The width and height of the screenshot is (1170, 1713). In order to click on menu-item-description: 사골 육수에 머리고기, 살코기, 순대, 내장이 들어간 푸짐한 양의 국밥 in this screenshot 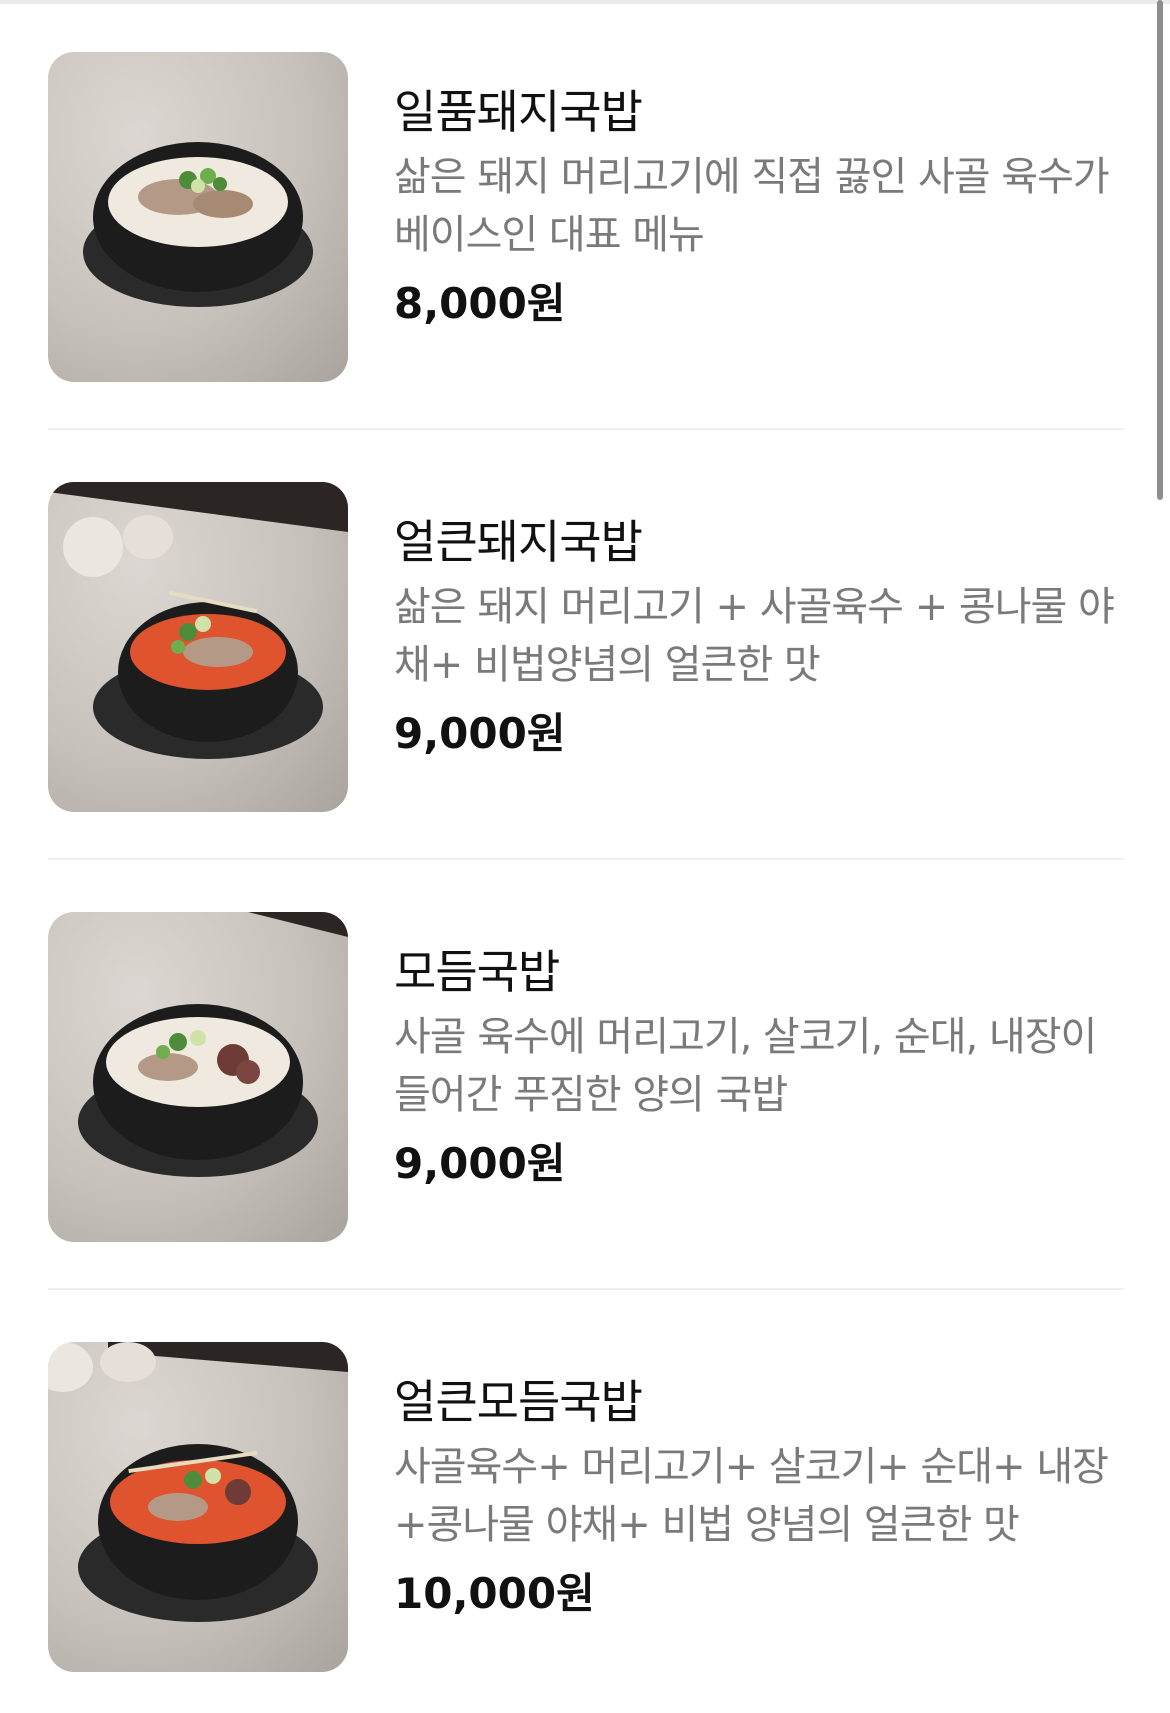, I will do `click(745, 1066)`.